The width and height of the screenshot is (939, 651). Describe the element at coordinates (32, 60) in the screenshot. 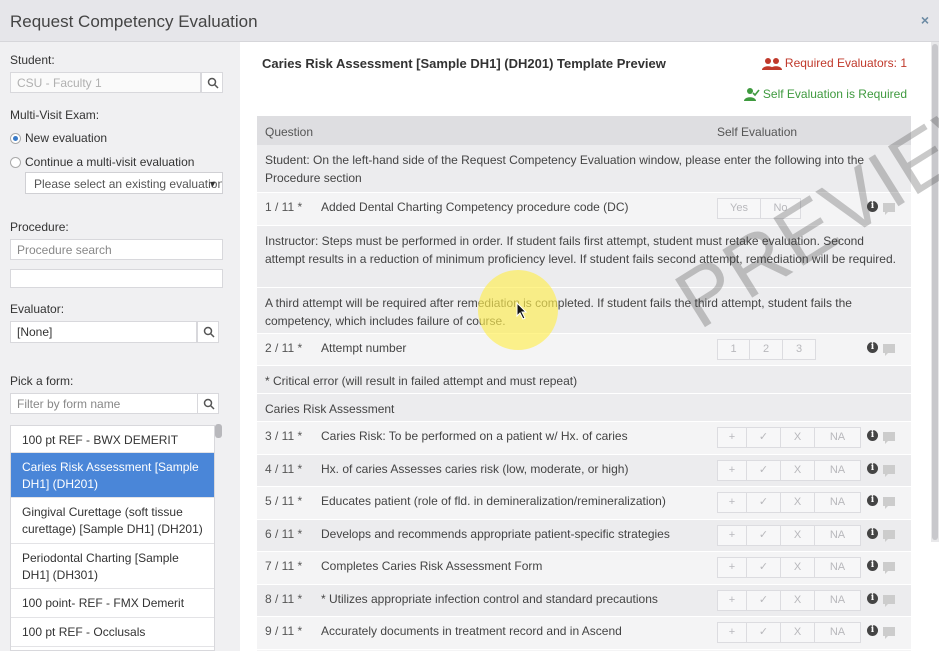

I see `student-label: Student:` at that location.